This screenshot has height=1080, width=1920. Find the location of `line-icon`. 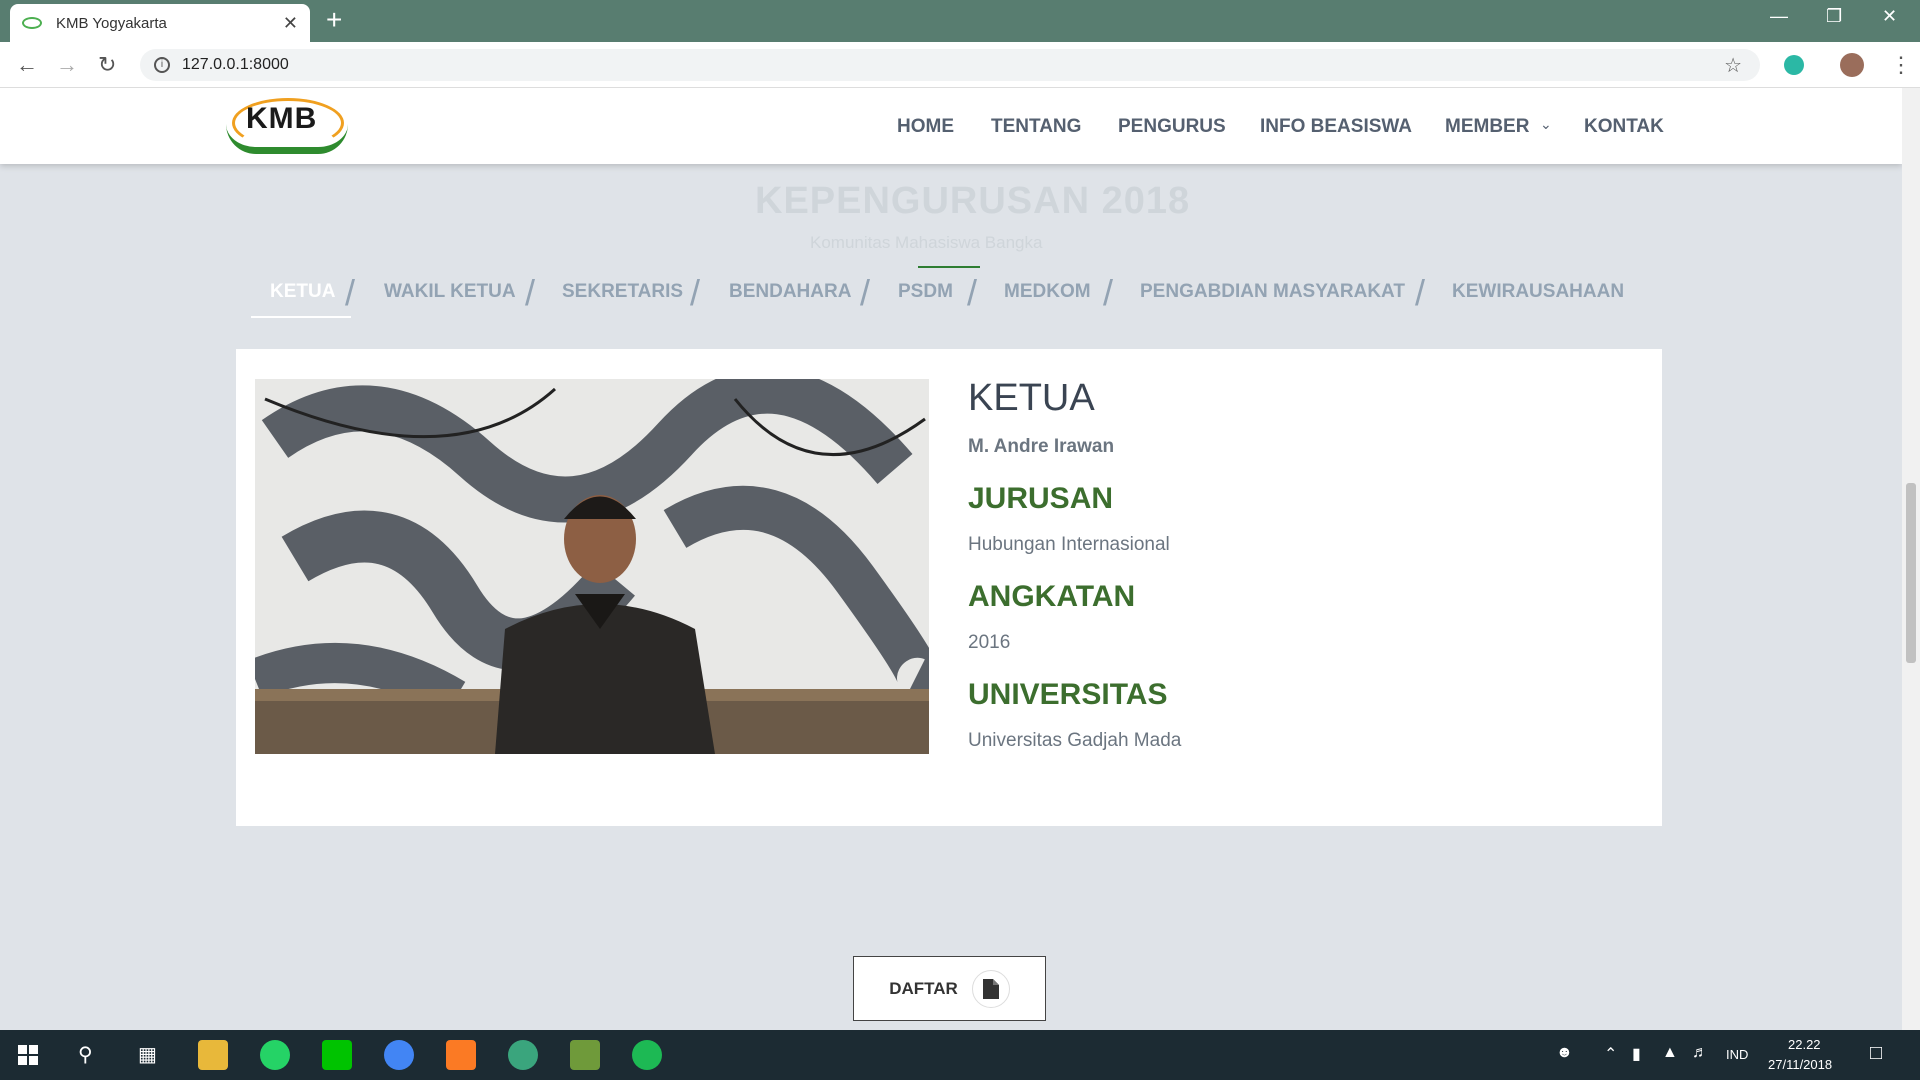

line-icon is located at coordinates (337, 1055).